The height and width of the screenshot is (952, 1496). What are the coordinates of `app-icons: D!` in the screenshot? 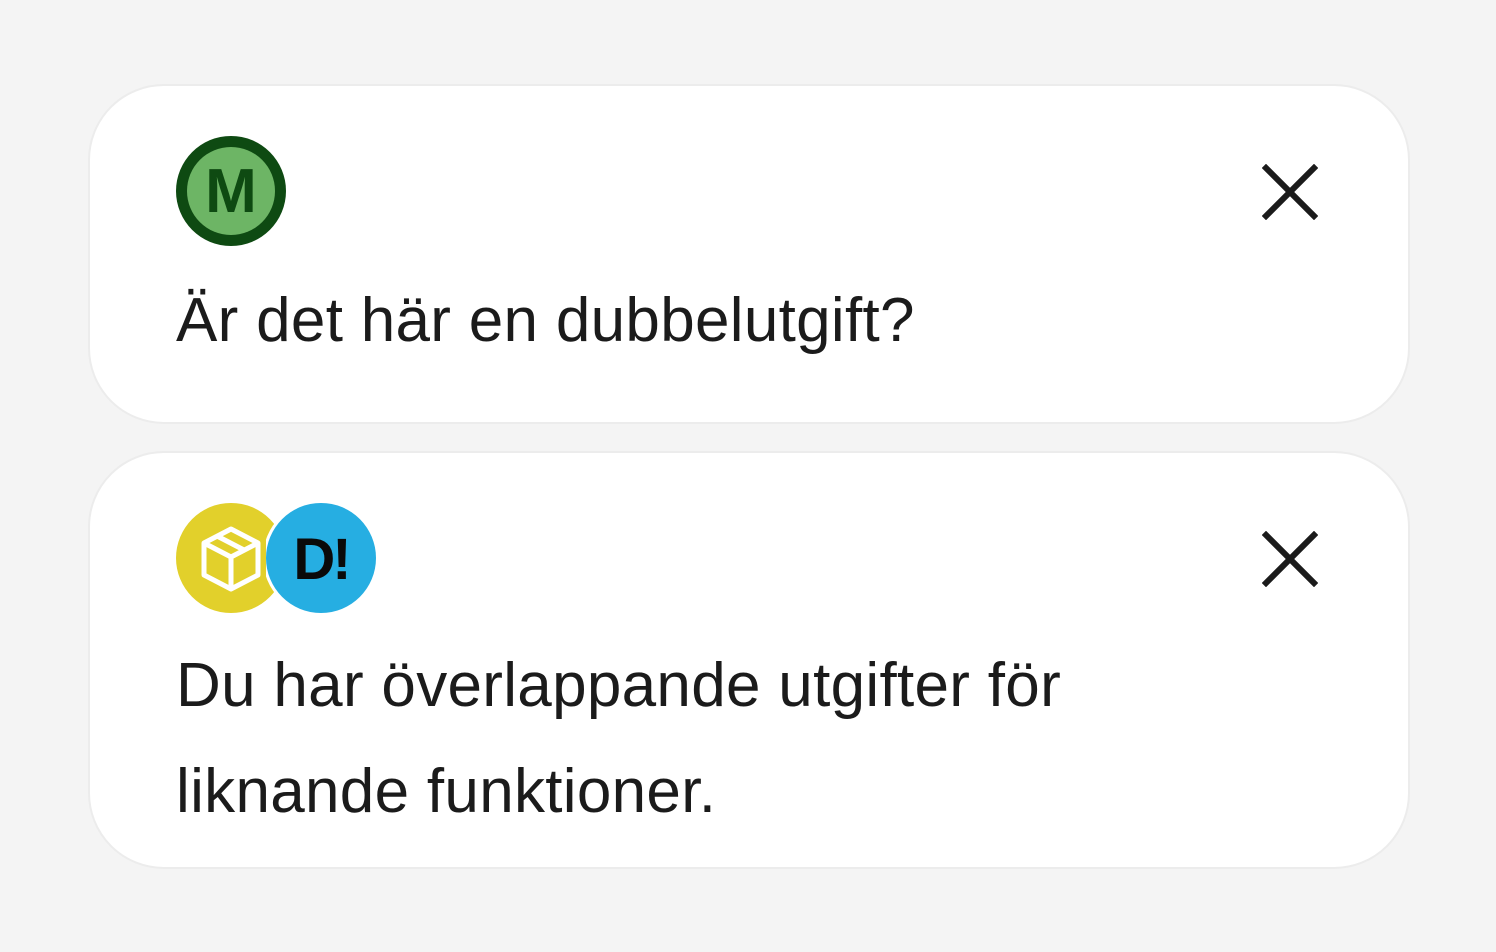 It's located at (276, 558).